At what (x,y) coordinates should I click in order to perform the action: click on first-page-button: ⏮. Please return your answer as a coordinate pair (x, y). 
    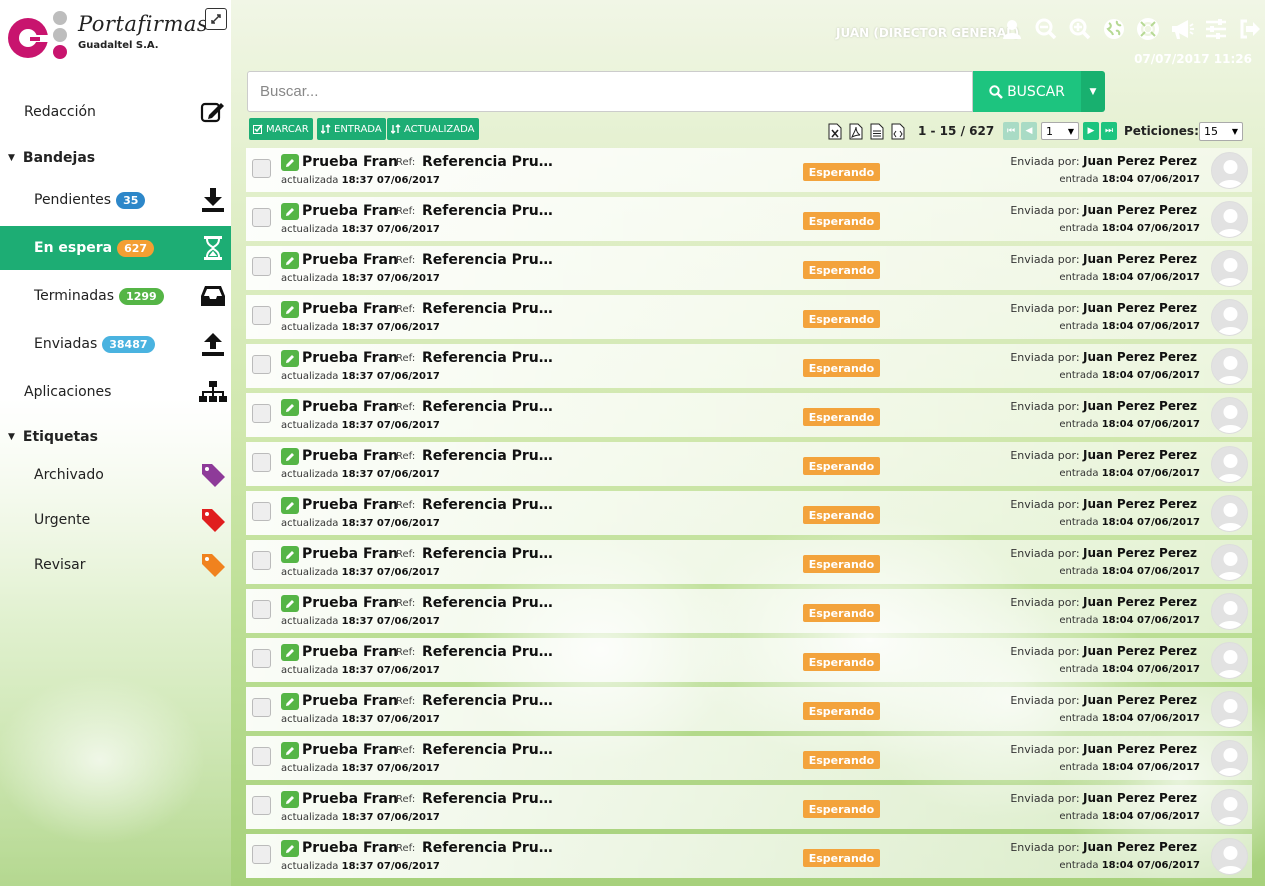
    Looking at the image, I should click on (1011, 131).